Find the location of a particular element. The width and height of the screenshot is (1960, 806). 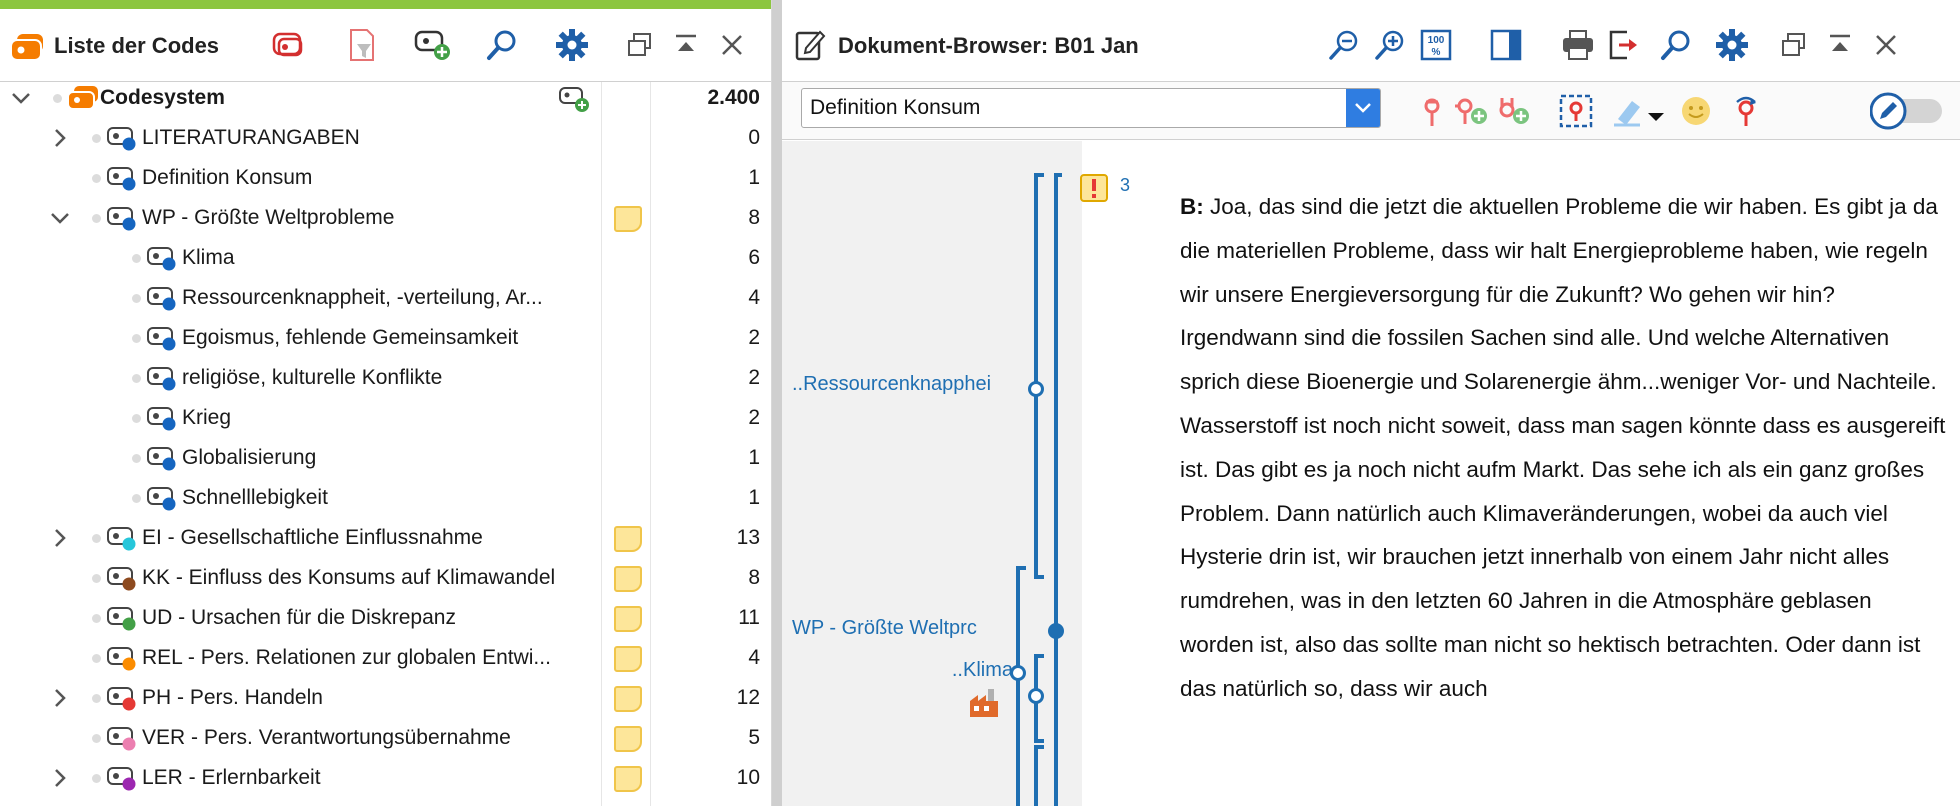

highlighter-icon is located at coordinates (1638, 111).